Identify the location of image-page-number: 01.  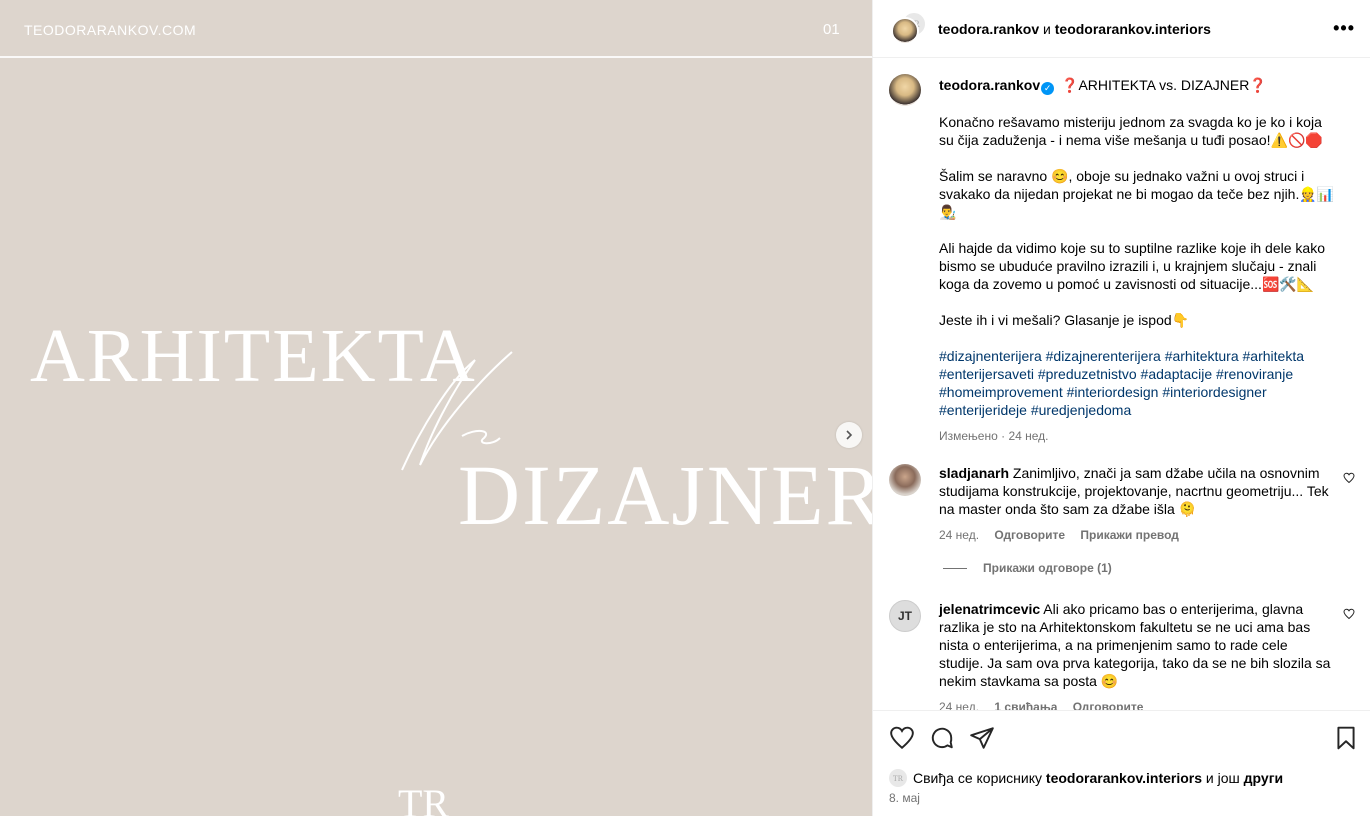
(831, 29).